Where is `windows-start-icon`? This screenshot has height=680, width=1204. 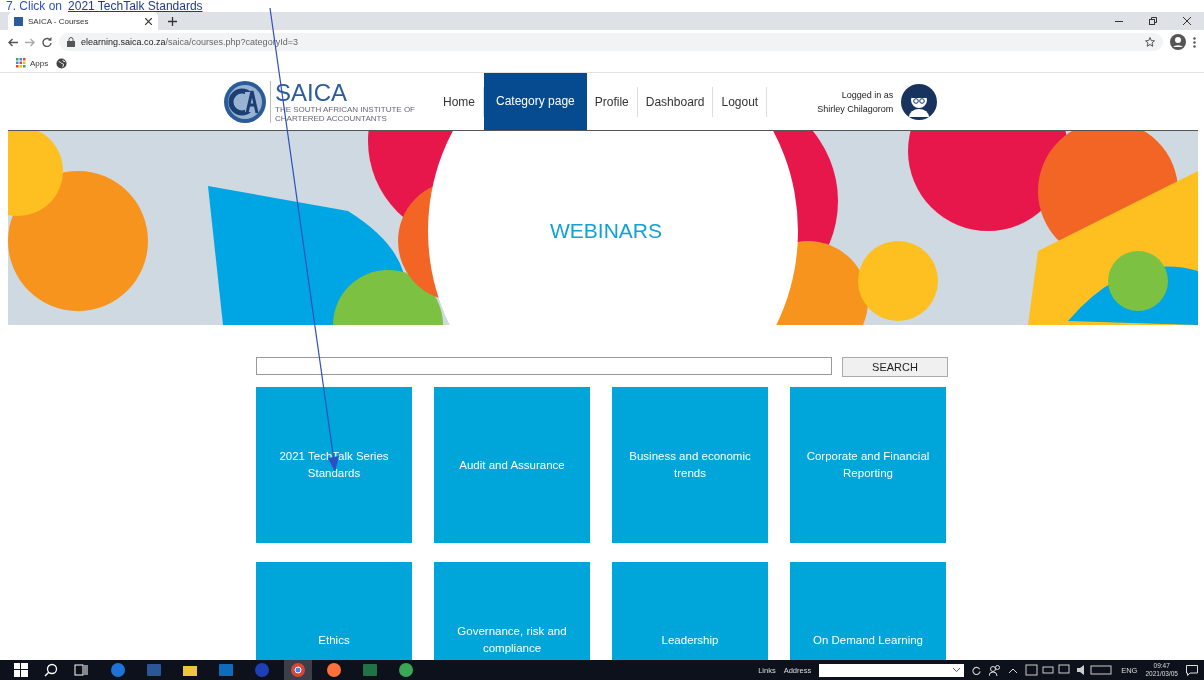
windows-start-icon is located at coordinates (21, 670).